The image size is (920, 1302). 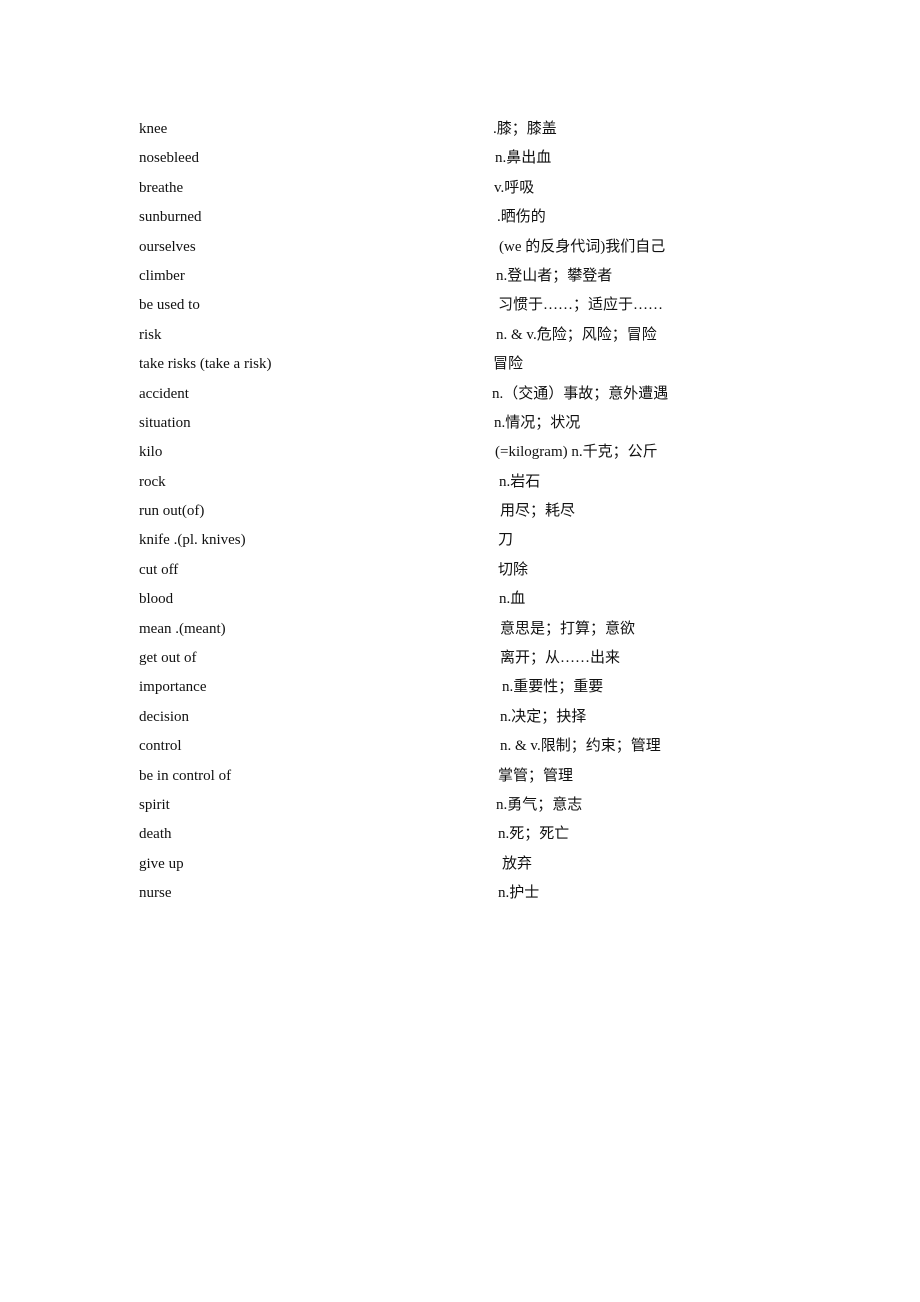 What do you see at coordinates (460, 750) in the screenshot?
I see `vocab-row: control n. & v.限制；约束；管理` at bounding box center [460, 750].